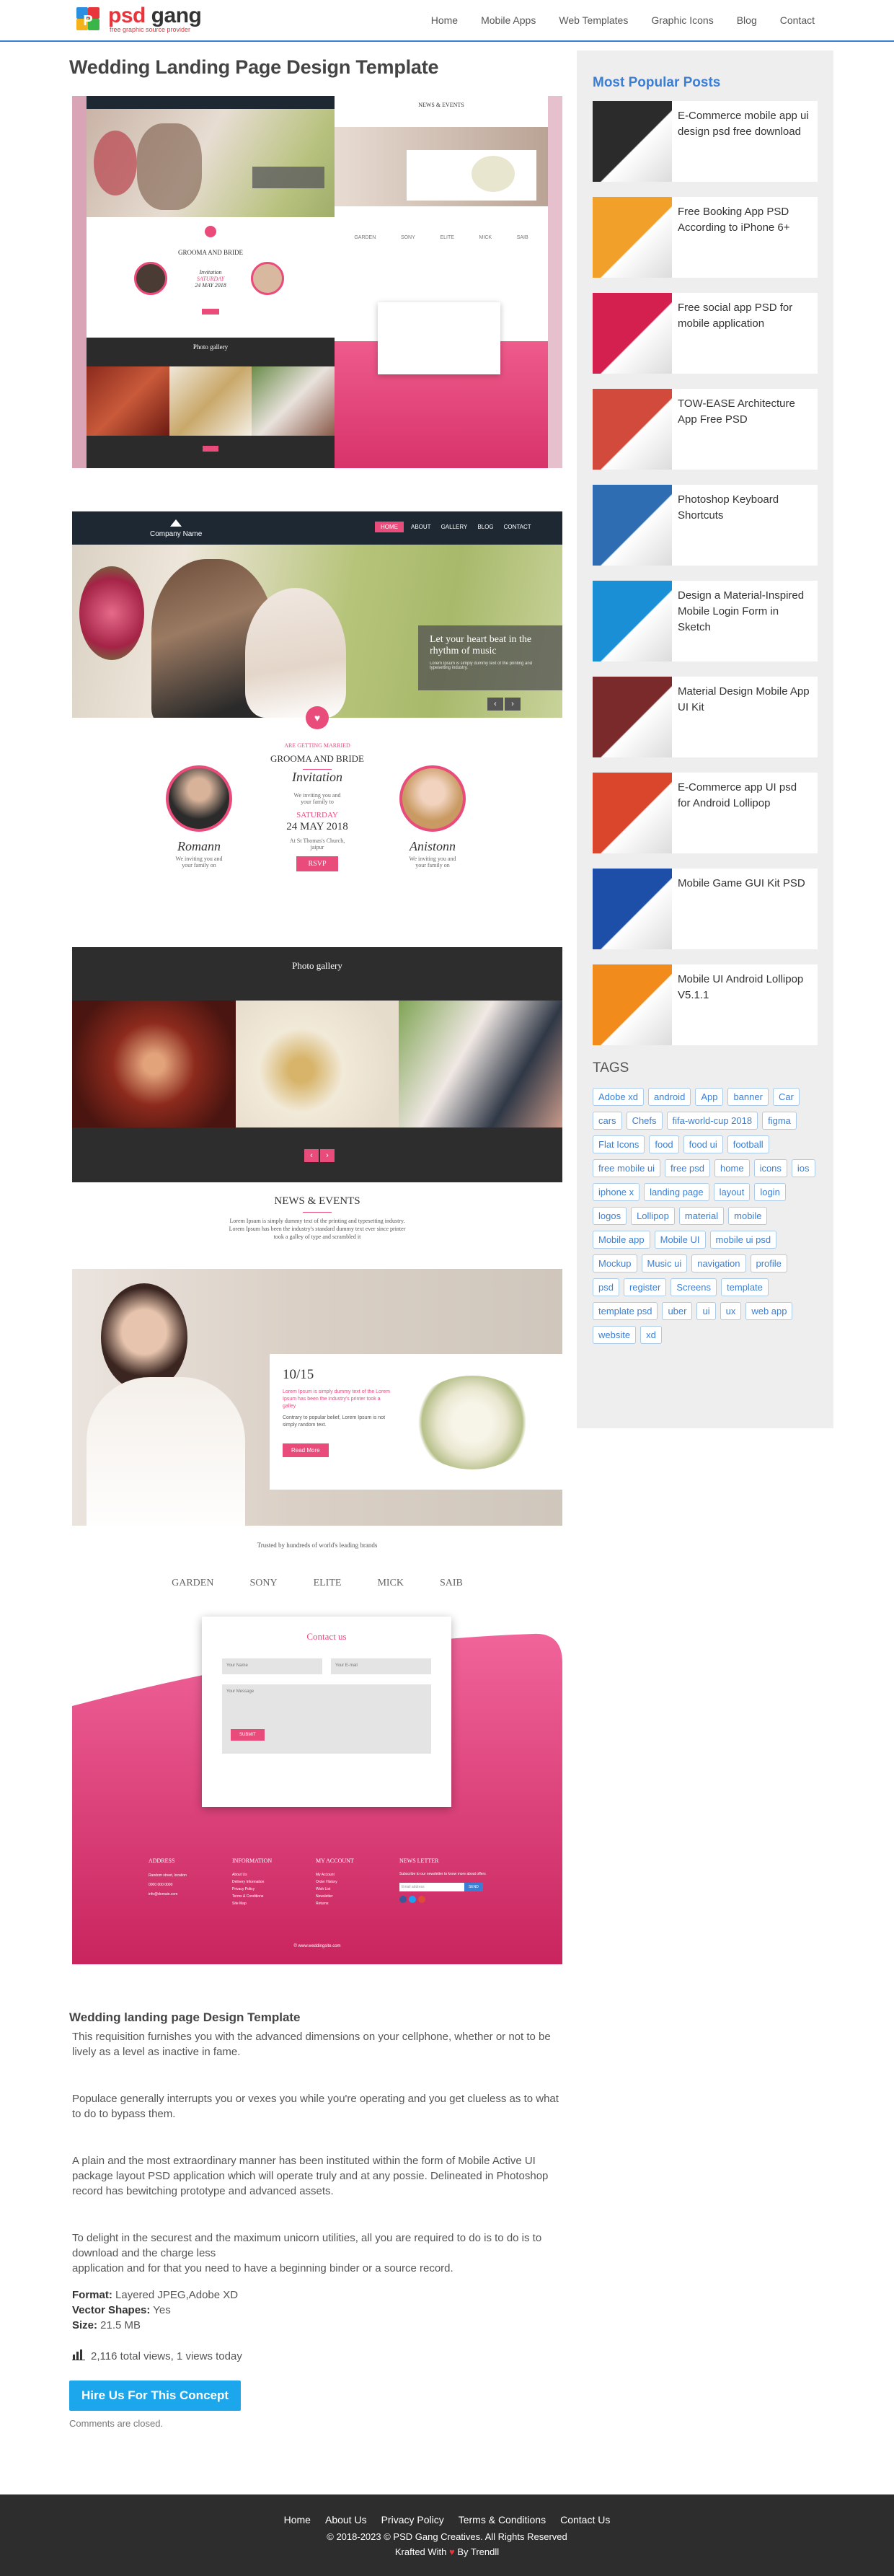 The image size is (894, 2576). What do you see at coordinates (688, 1168) in the screenshot?
I see `tag-link: free psd` at bounding box center [688, 1168].